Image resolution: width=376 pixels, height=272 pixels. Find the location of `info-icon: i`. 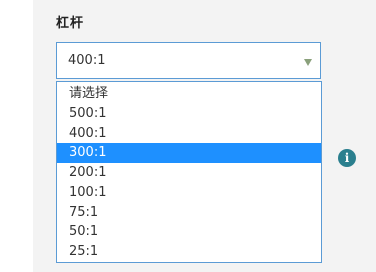

info-icon: i is located at coordinates (347, 158).